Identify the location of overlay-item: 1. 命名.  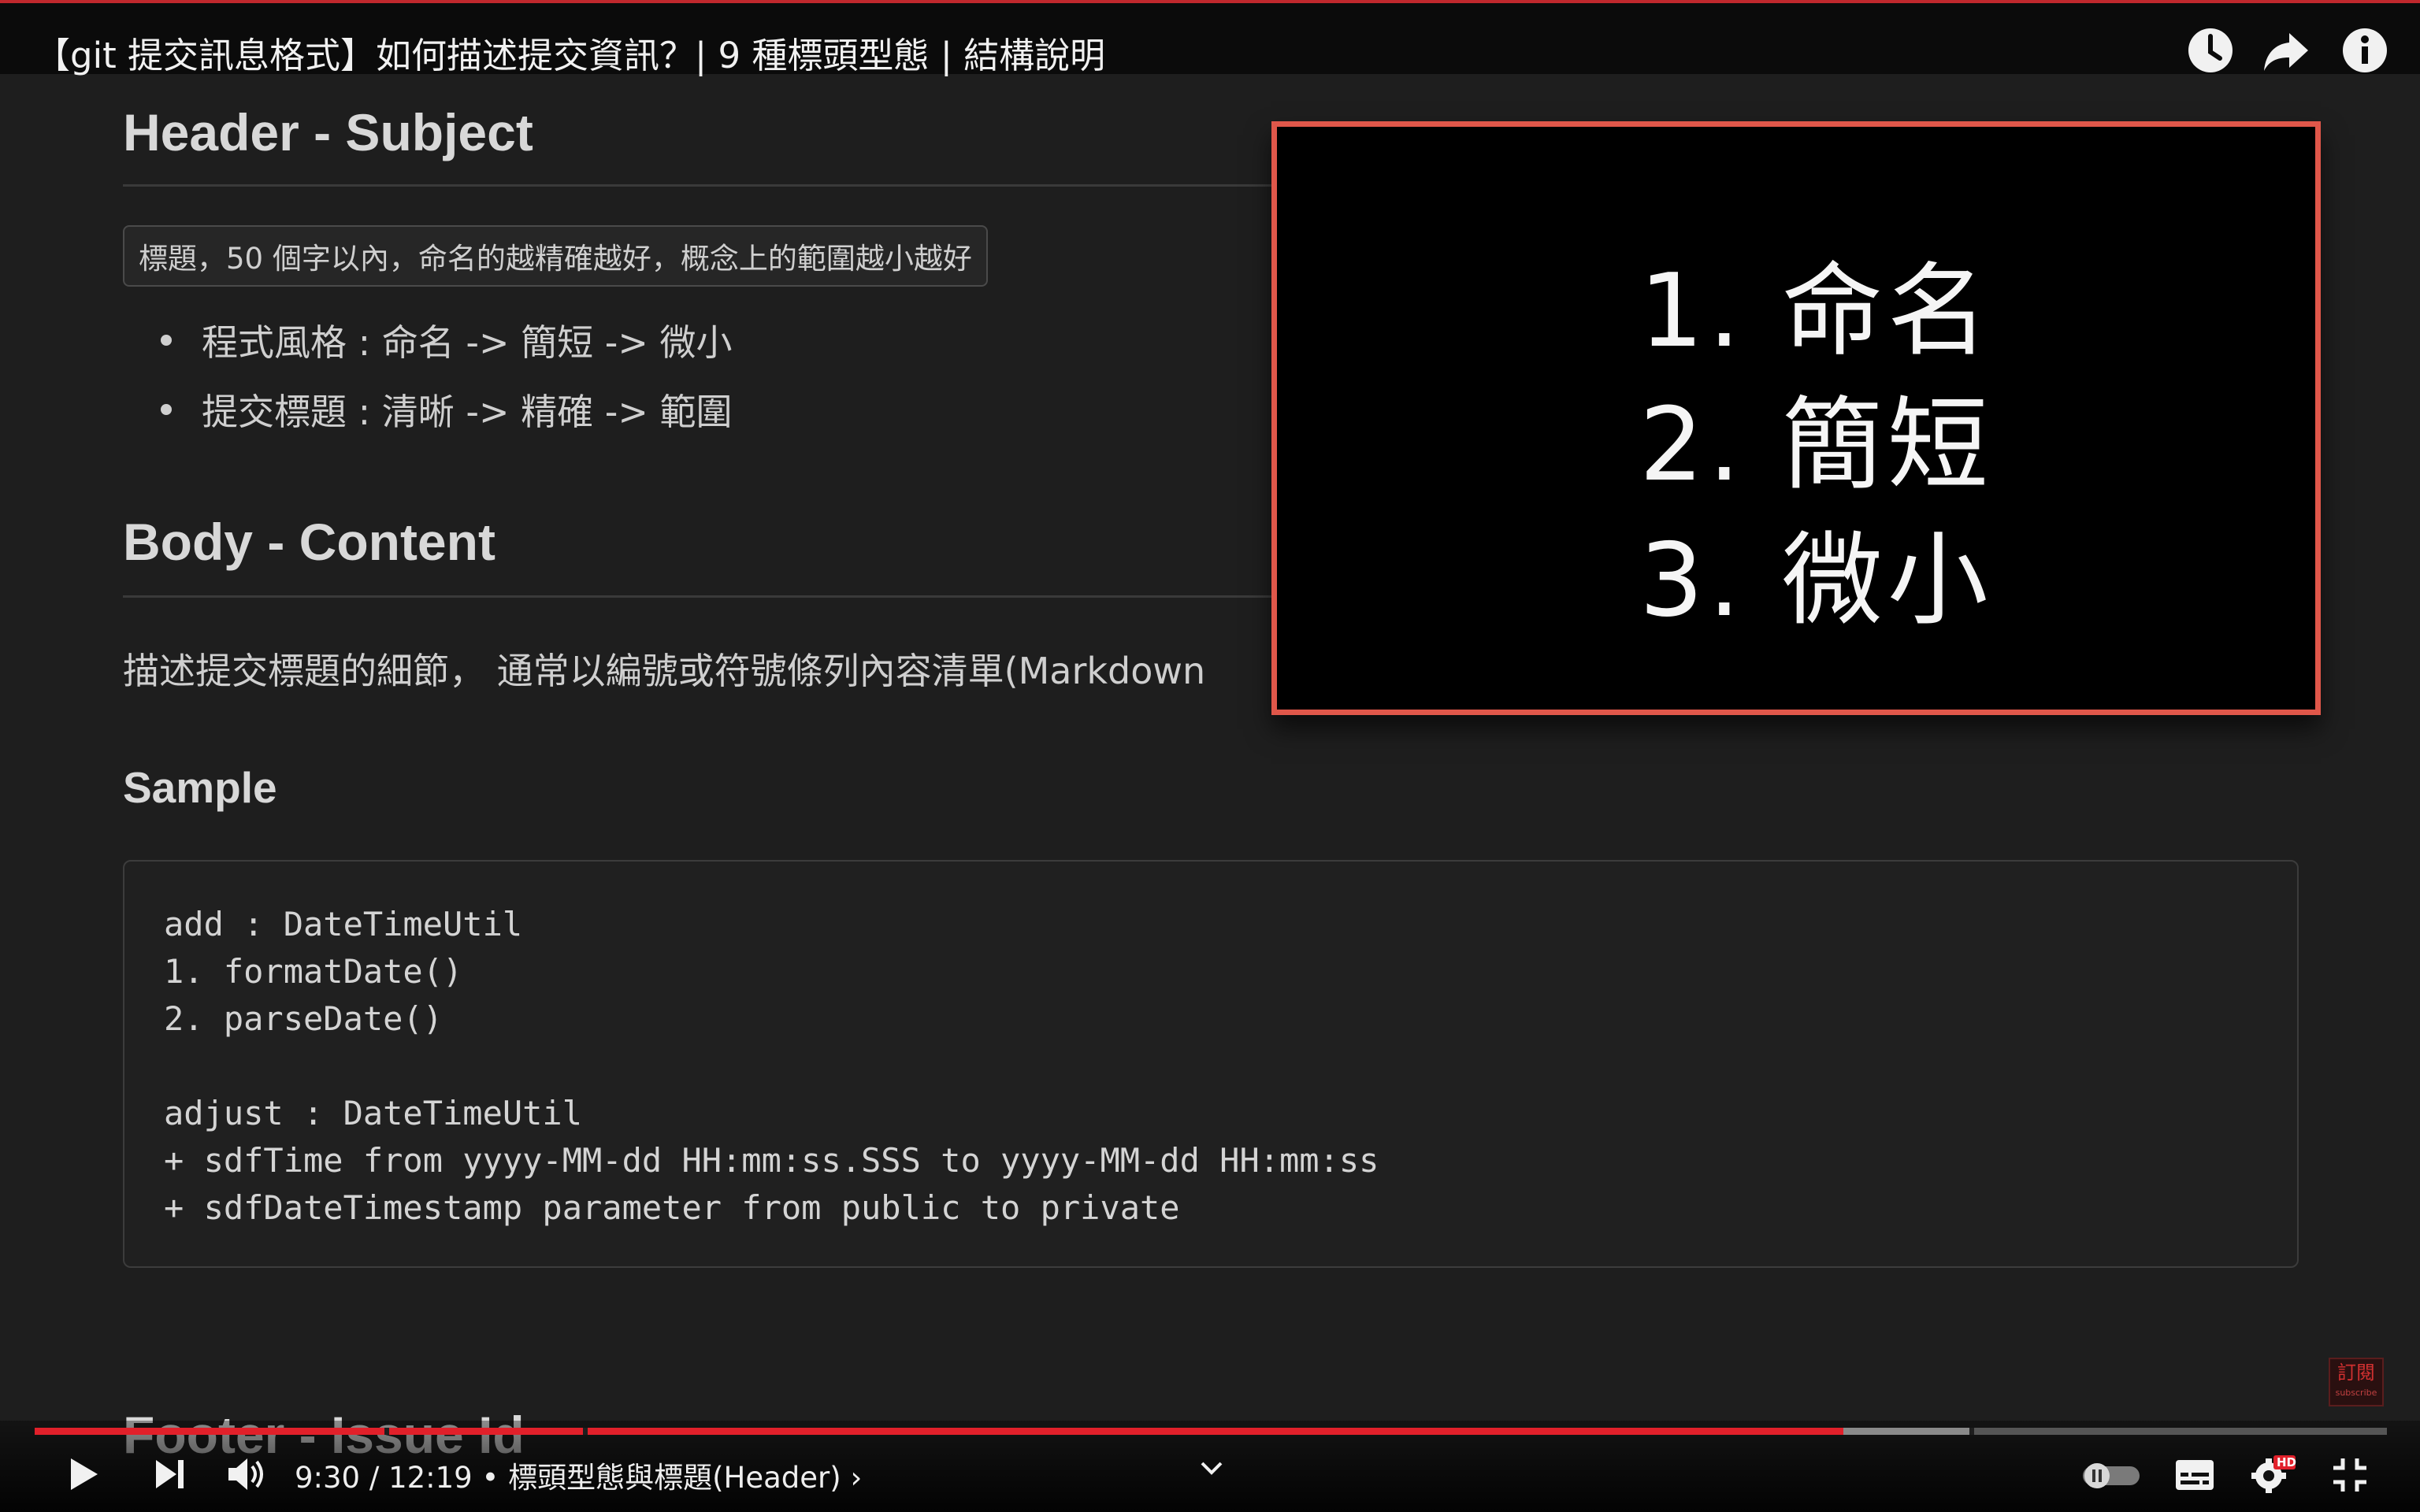
(1816, 311).